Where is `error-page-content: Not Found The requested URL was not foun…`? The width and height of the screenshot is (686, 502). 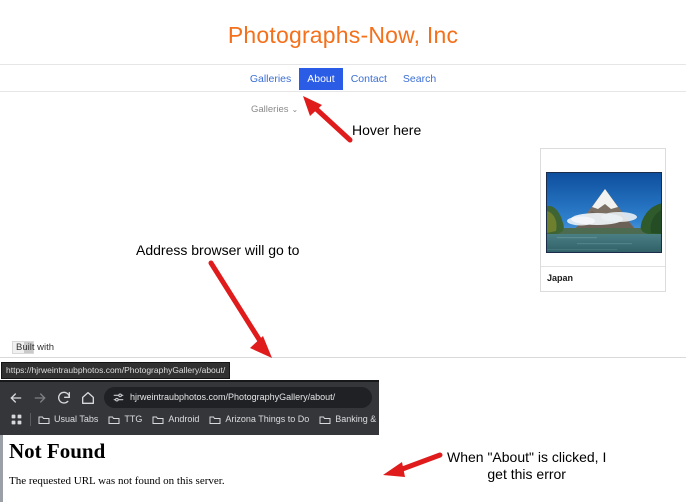 error-page-content: Not Found The requested URL was not foun… is located at coordinates (189, 468).